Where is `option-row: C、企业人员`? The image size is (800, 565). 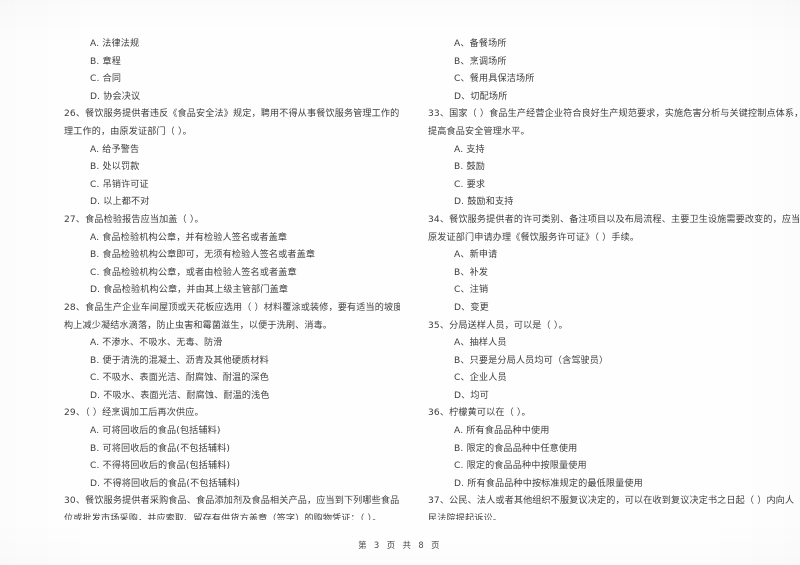 option-row: C、企业人员 is located at coordinates (480, 378).